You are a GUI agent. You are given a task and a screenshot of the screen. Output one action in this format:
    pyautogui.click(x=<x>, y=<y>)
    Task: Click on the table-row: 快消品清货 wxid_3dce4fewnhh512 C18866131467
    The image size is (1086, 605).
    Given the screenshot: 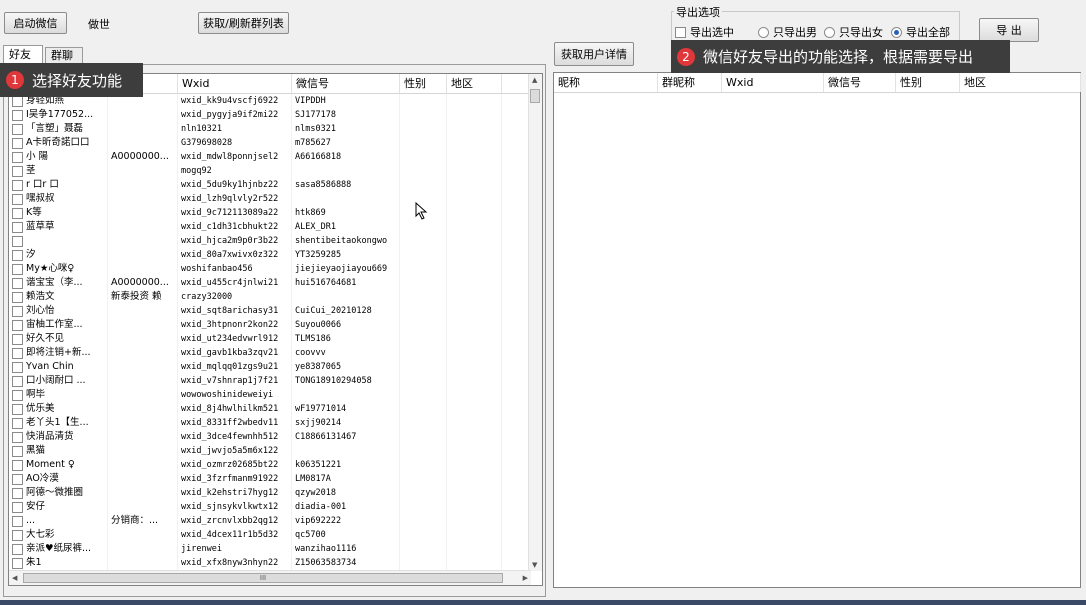 What is the action you would take?
    pyautogui.click(x=271, y=437)
    